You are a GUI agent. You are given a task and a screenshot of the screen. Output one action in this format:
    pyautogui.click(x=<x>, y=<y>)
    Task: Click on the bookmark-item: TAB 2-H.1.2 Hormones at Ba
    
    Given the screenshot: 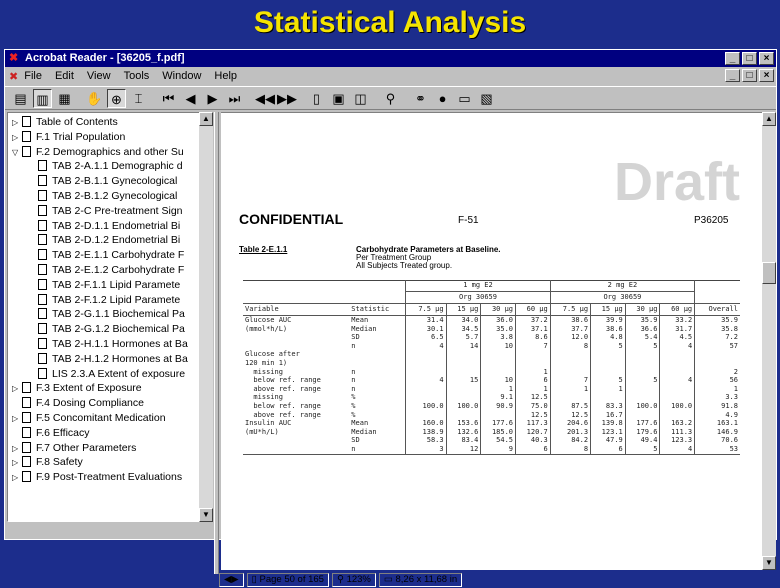 What is the action you would take?
    pyautogui.click(x=113, y=359)
    